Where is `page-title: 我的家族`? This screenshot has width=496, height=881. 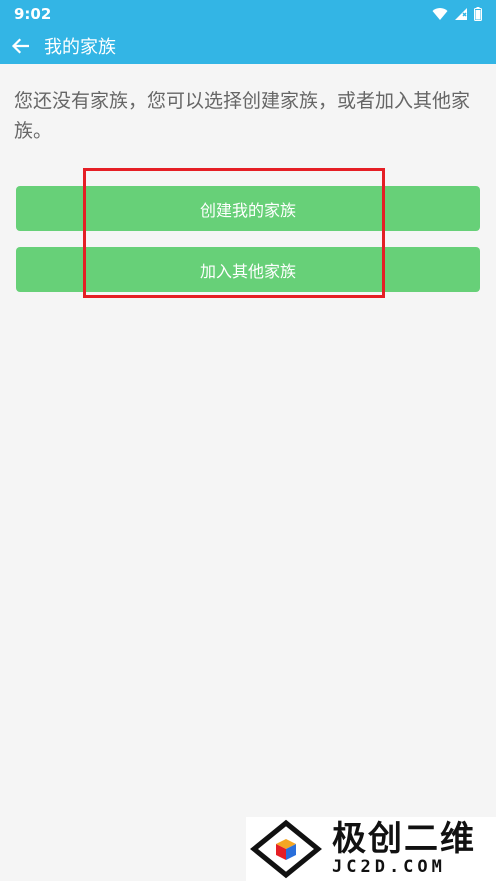
page-title: 我的家族 is located at coordinates (80, 47).